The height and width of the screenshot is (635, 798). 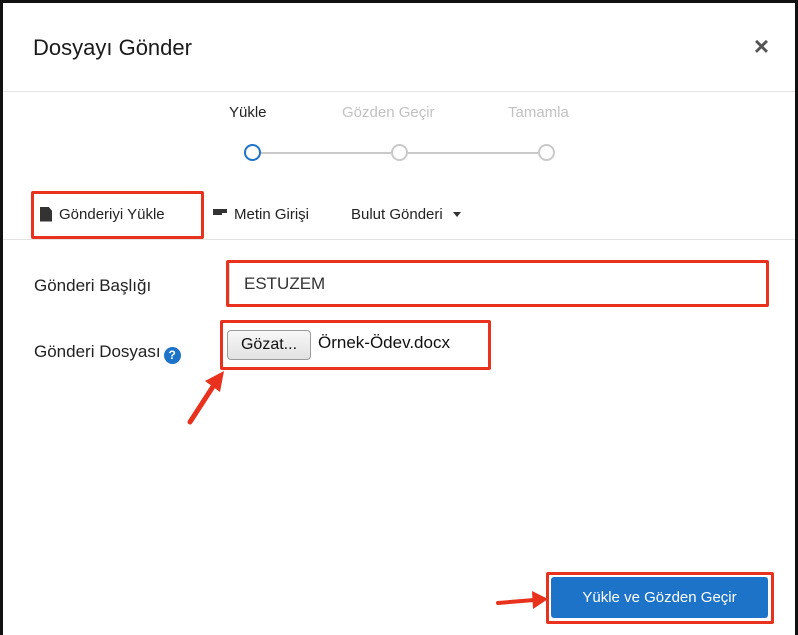 What do you see at coordinates (399, 152) in the screenshot?
I see `step-dot-review` at bounding box center [399, 152].